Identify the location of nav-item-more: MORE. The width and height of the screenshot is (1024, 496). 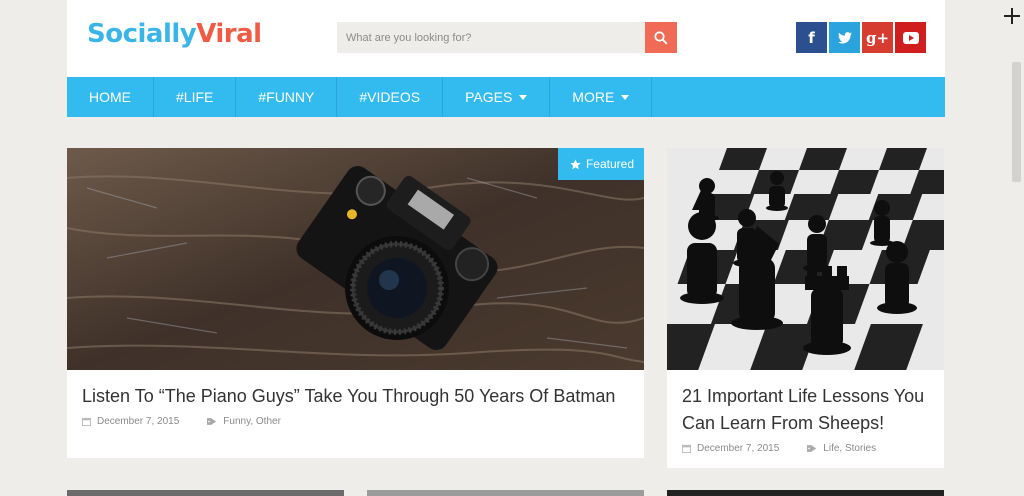
(601, 97).